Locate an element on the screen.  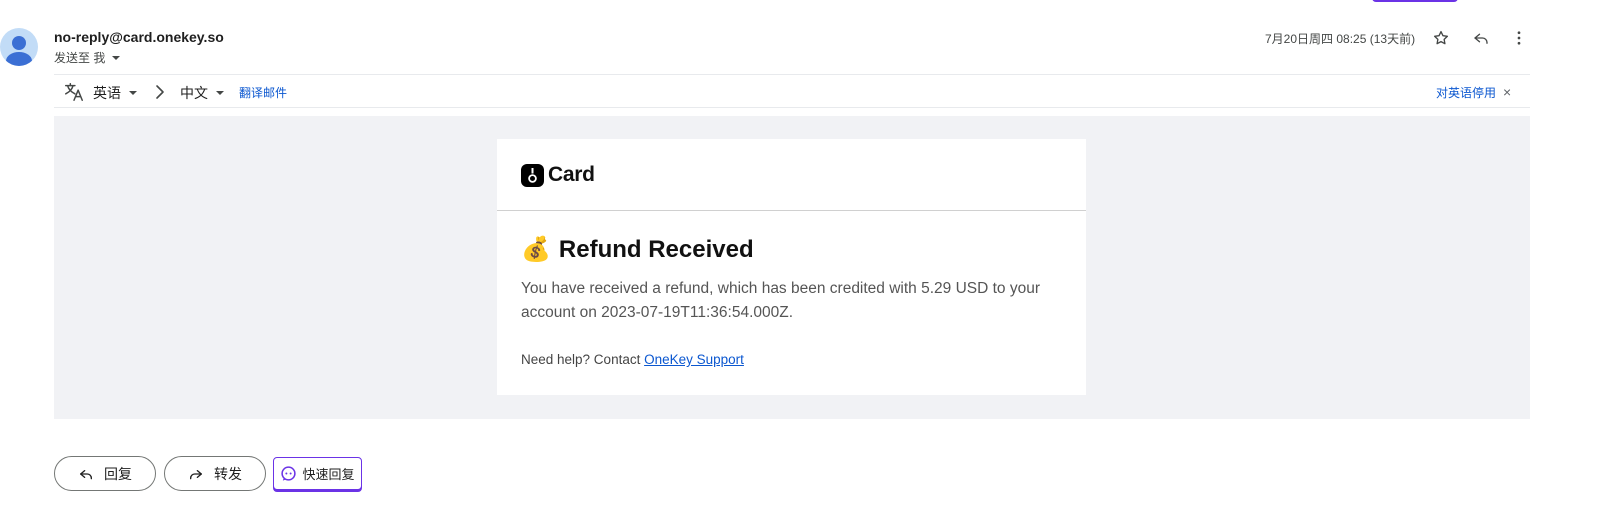
email-card-header: Card is located at coordinates (791, 175).